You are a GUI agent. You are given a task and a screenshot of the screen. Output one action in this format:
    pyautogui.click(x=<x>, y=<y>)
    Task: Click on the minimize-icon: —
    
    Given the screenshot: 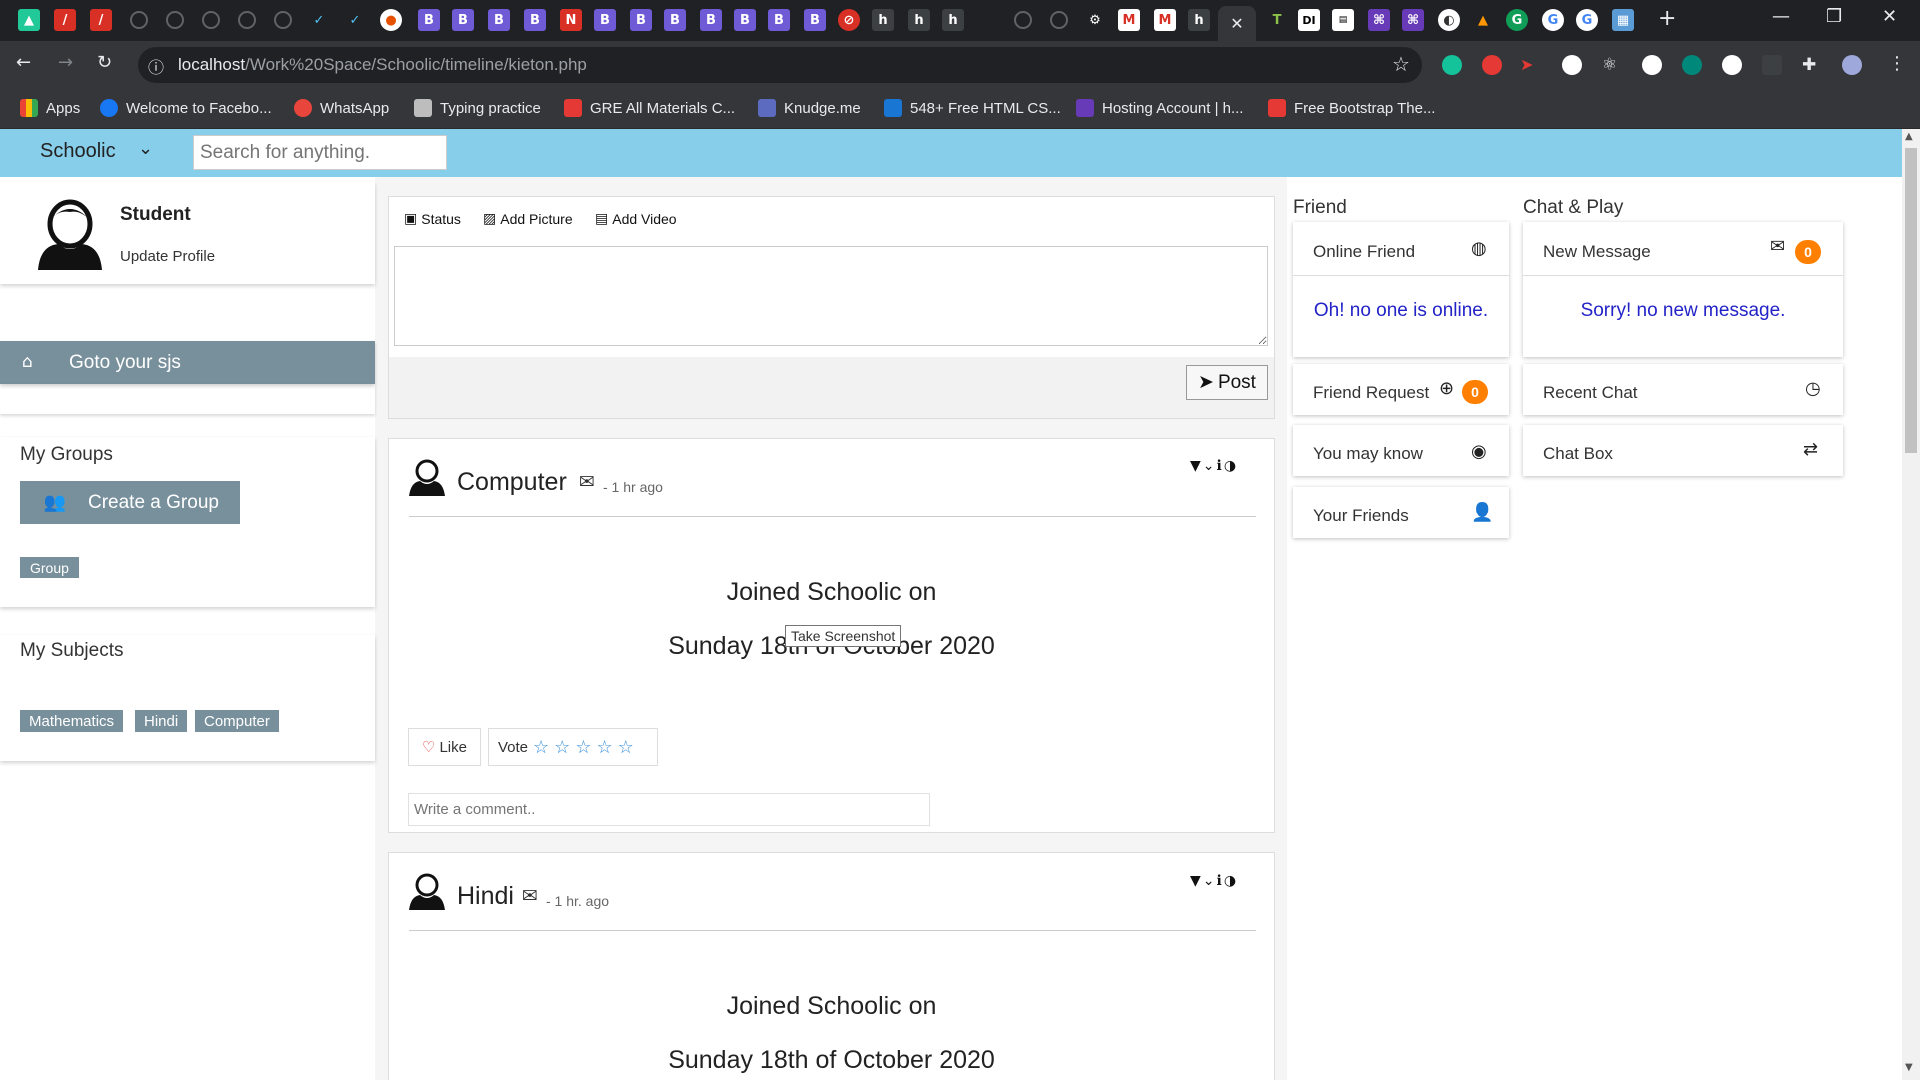 What is the action you would take?
    pyautogui.click(x=1781, y=16)
    